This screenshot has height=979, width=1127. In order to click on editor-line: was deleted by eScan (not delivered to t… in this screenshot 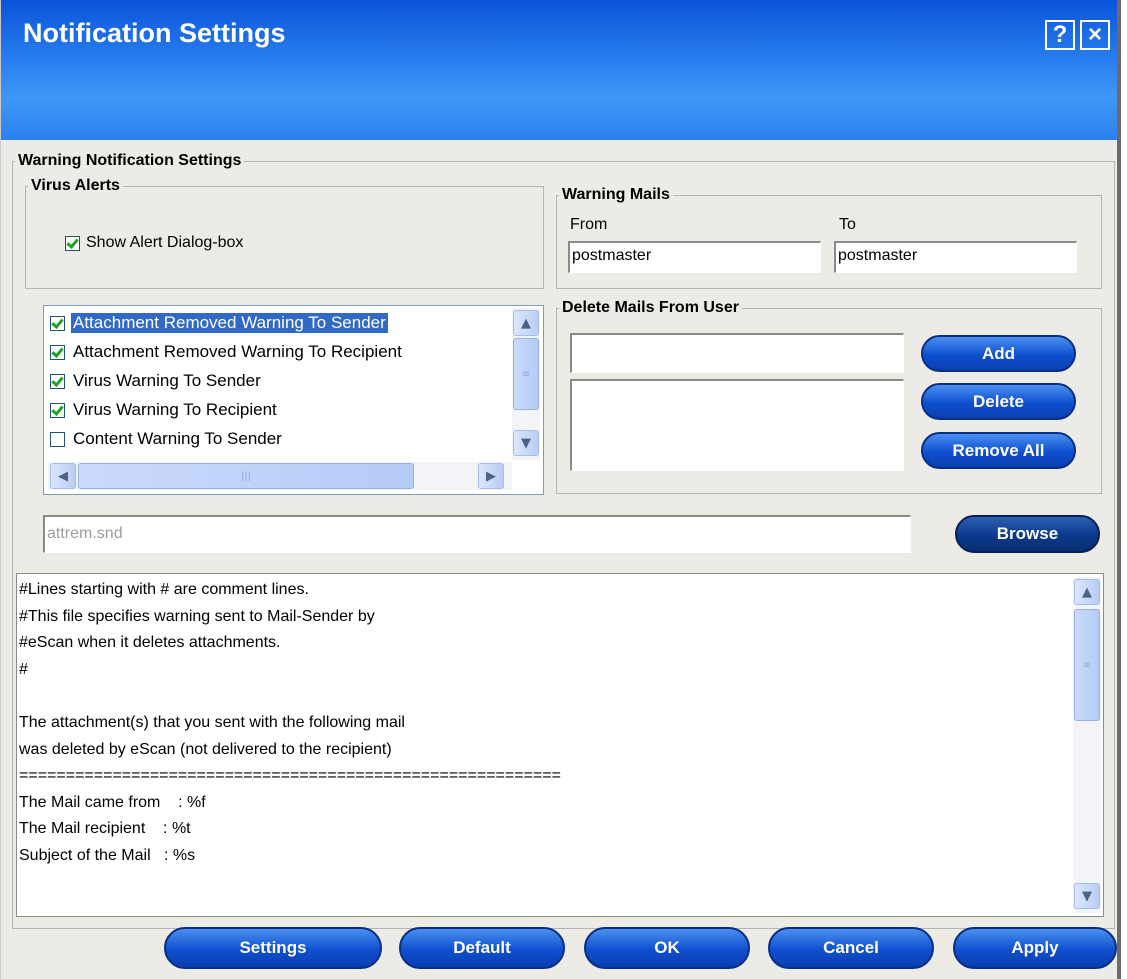, I will do `click(205, 749)`.